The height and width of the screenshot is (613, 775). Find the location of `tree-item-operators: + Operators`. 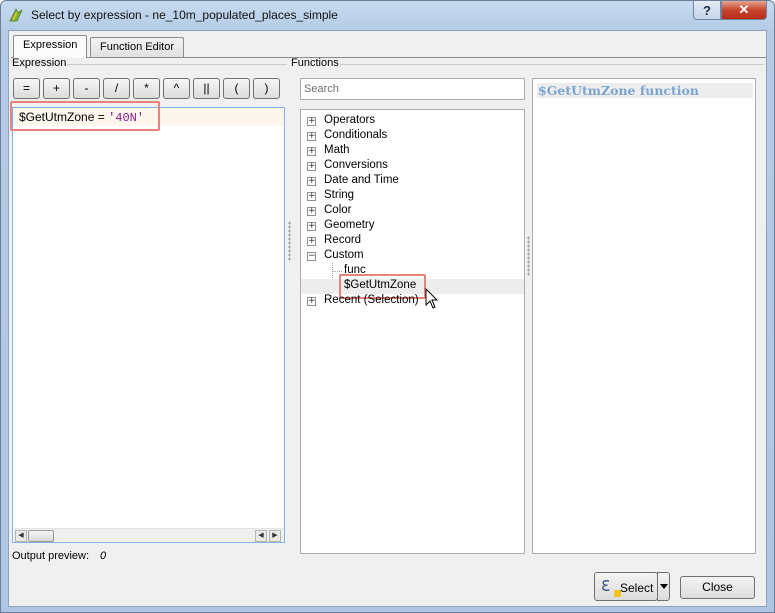

tree-item-operators: + Operators is located at coordinates (412, 121).